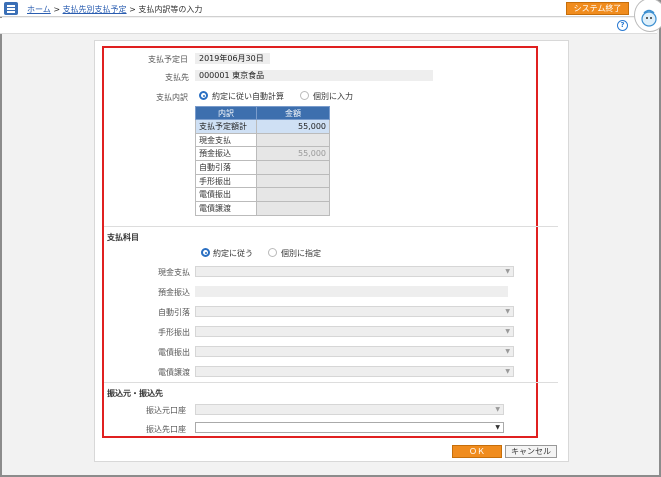 This screenshot has width=661, height=477. What do you see at coordinates (354, 351) in the screenshot?
I see `subject-ebond-issue-select: ▼` at bounding box center [354, 351].